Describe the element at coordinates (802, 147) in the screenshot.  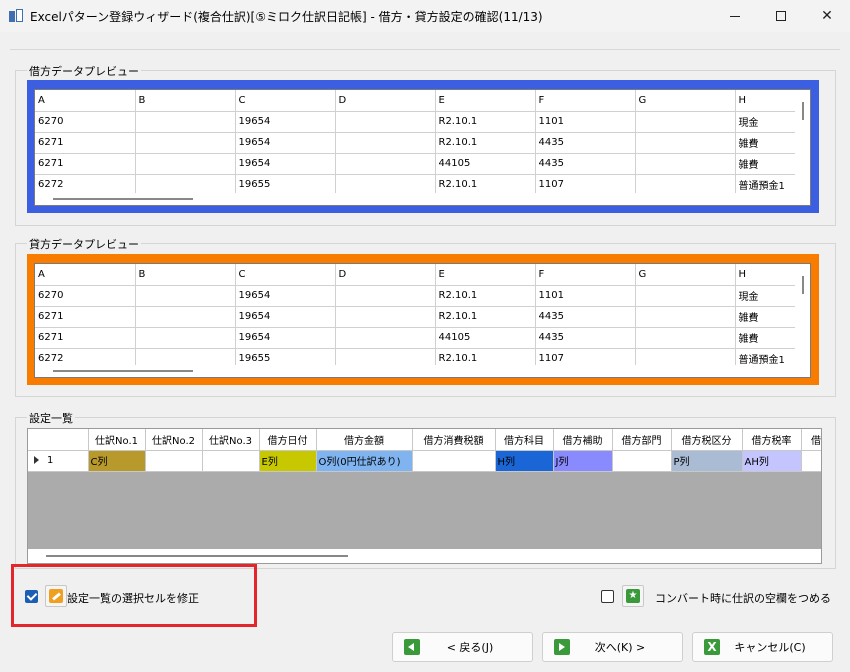
I see `debit-vertical-scrollbar` at that location.